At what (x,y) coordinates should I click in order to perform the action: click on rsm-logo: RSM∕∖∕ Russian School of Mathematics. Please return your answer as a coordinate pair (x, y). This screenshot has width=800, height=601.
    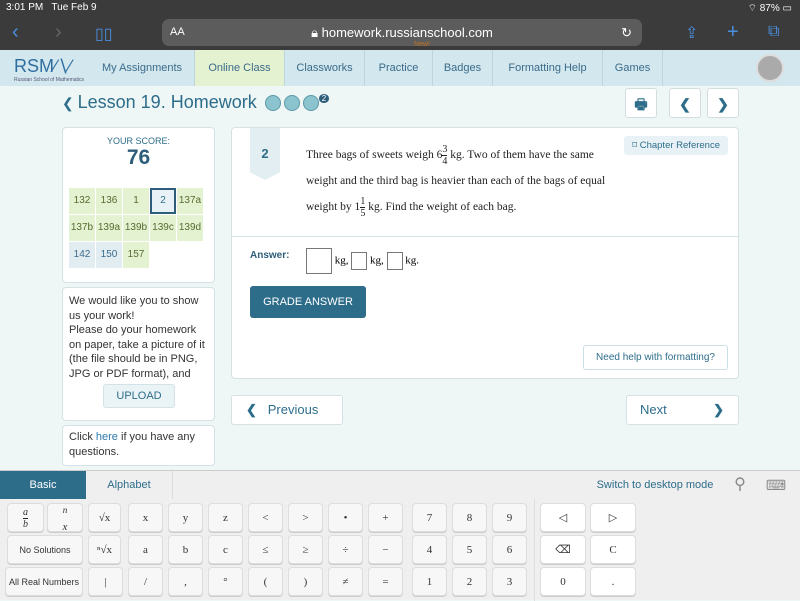
    Looking at the image, I should click on (49, 69).